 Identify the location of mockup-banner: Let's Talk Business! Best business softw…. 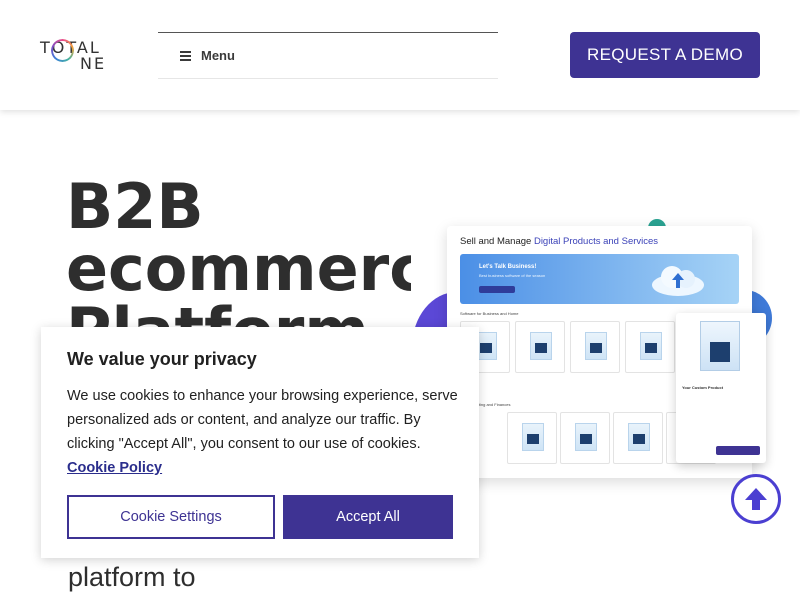
(599, 279).